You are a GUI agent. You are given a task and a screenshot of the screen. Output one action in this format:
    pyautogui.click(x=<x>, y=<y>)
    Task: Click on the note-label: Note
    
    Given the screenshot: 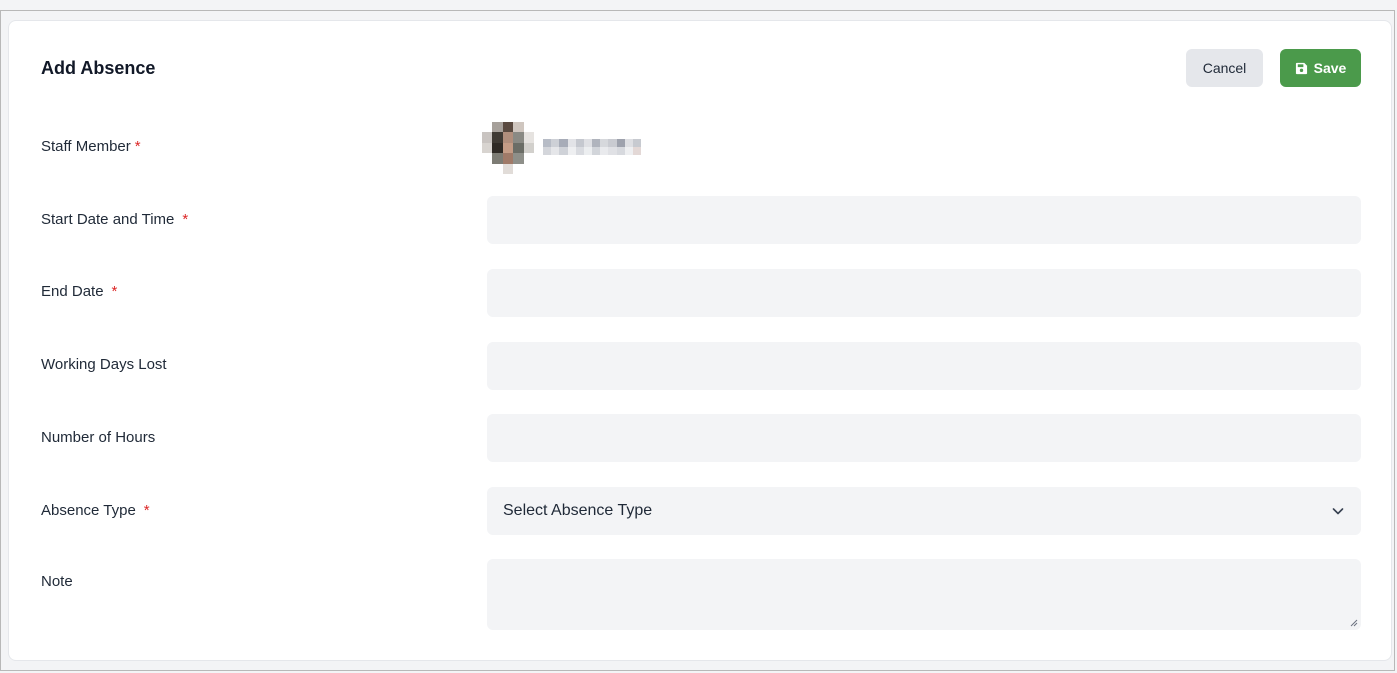 What is the action you would take?
    pyautogui.click(x=57, y=581)
    